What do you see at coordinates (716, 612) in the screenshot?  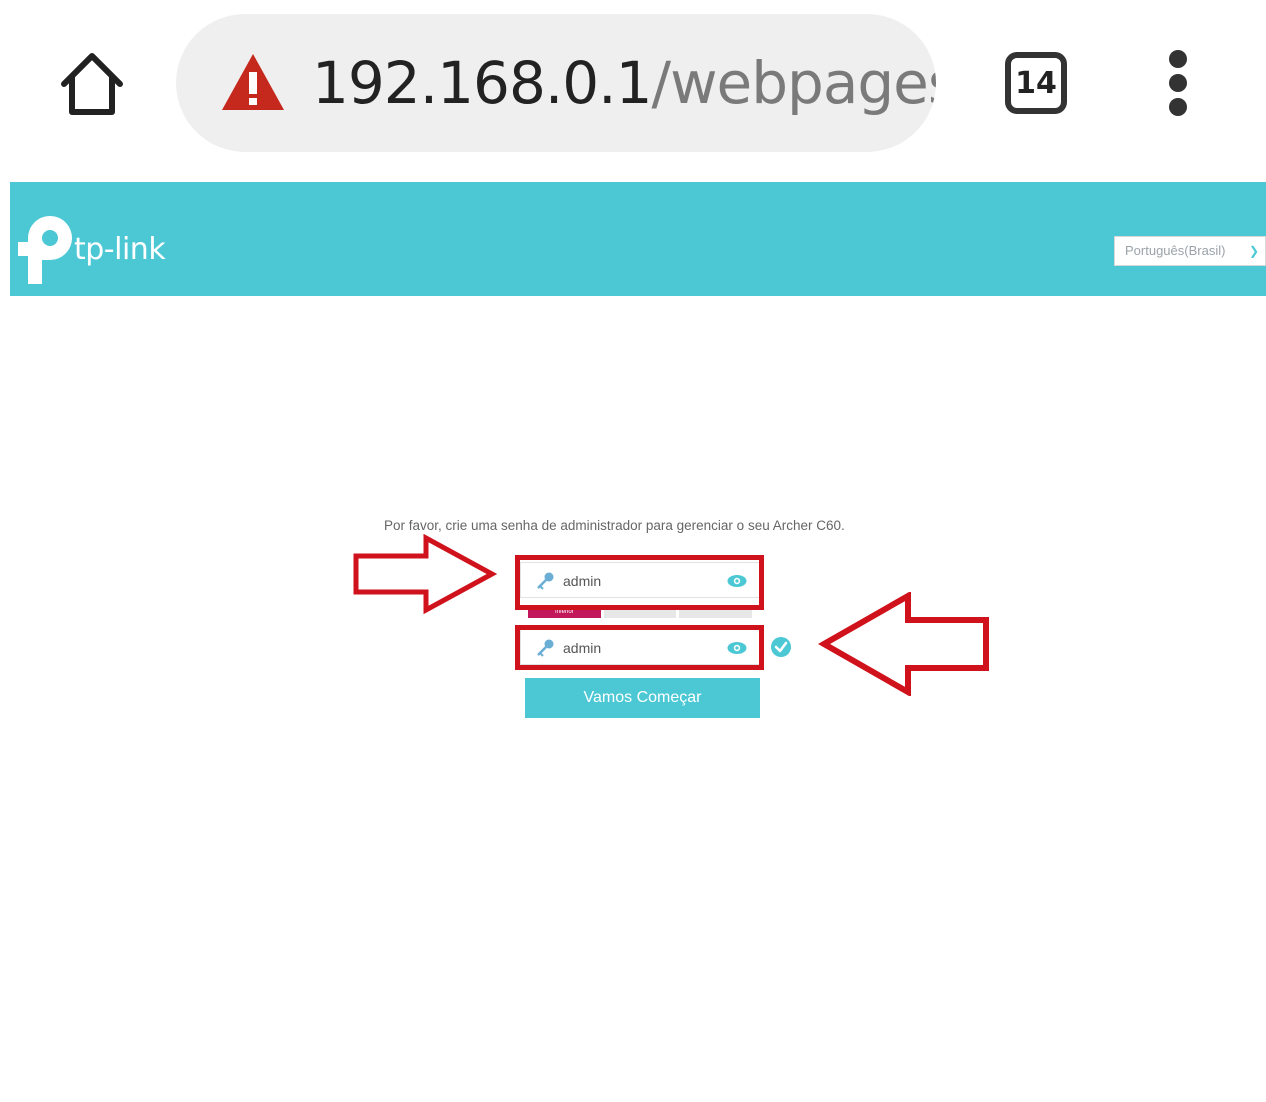 I see `strength-strong` at bounding box center [716, 612].